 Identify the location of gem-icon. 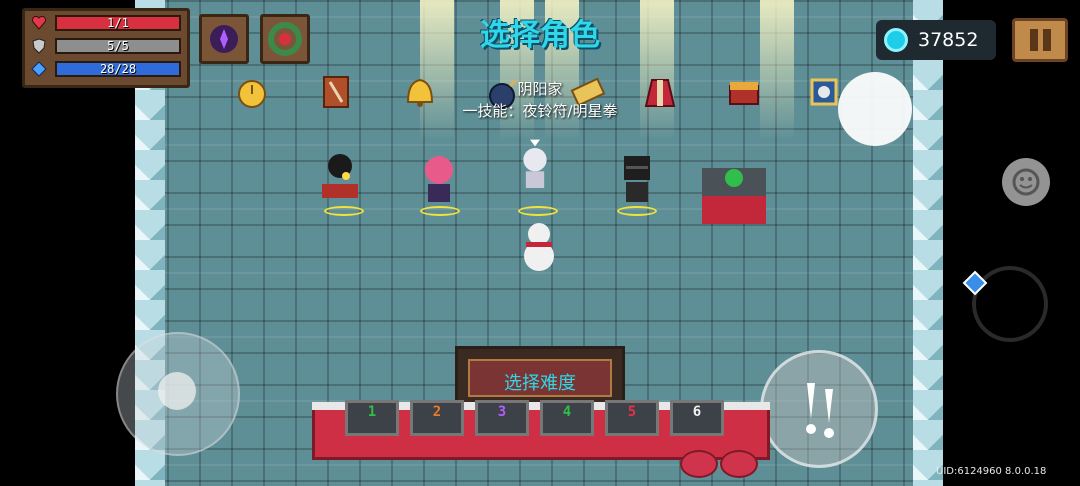
(896, 40).